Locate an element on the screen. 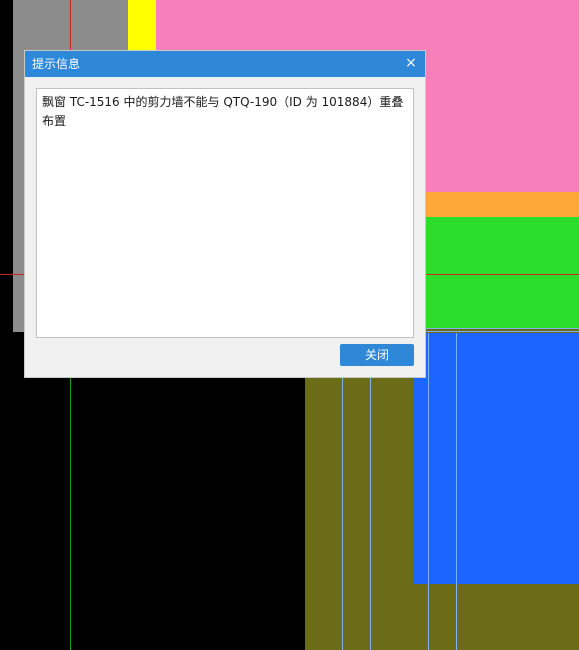 Image resolution: width=579 pixels, height=650 pixels. green-axis-line is located at coordinates (70, 514).